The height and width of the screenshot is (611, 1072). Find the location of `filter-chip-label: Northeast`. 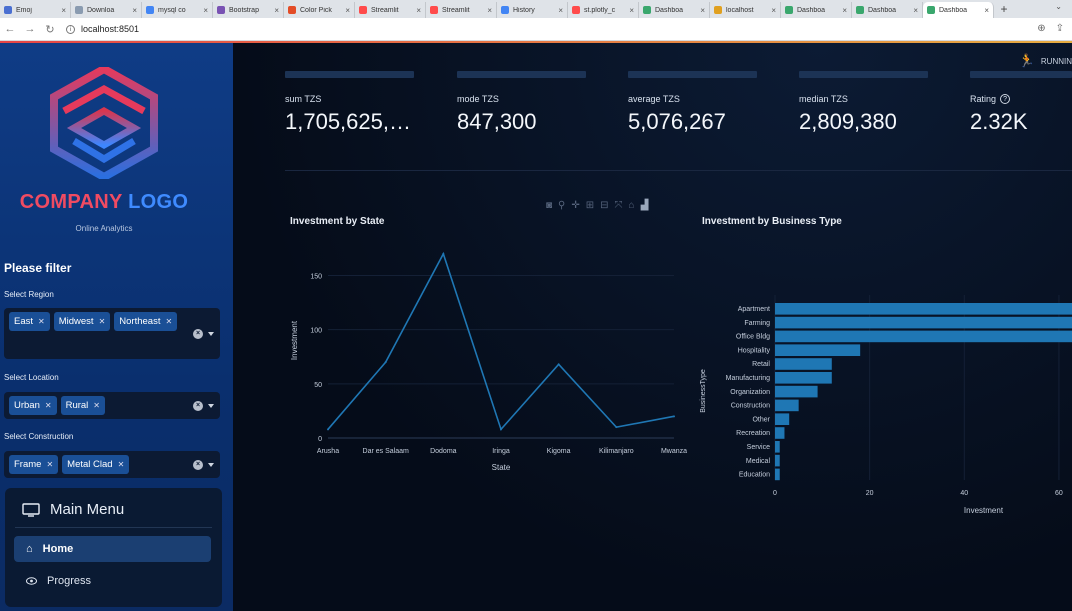

filter-chip-label: Northeast is located at coordinates (140, 321).